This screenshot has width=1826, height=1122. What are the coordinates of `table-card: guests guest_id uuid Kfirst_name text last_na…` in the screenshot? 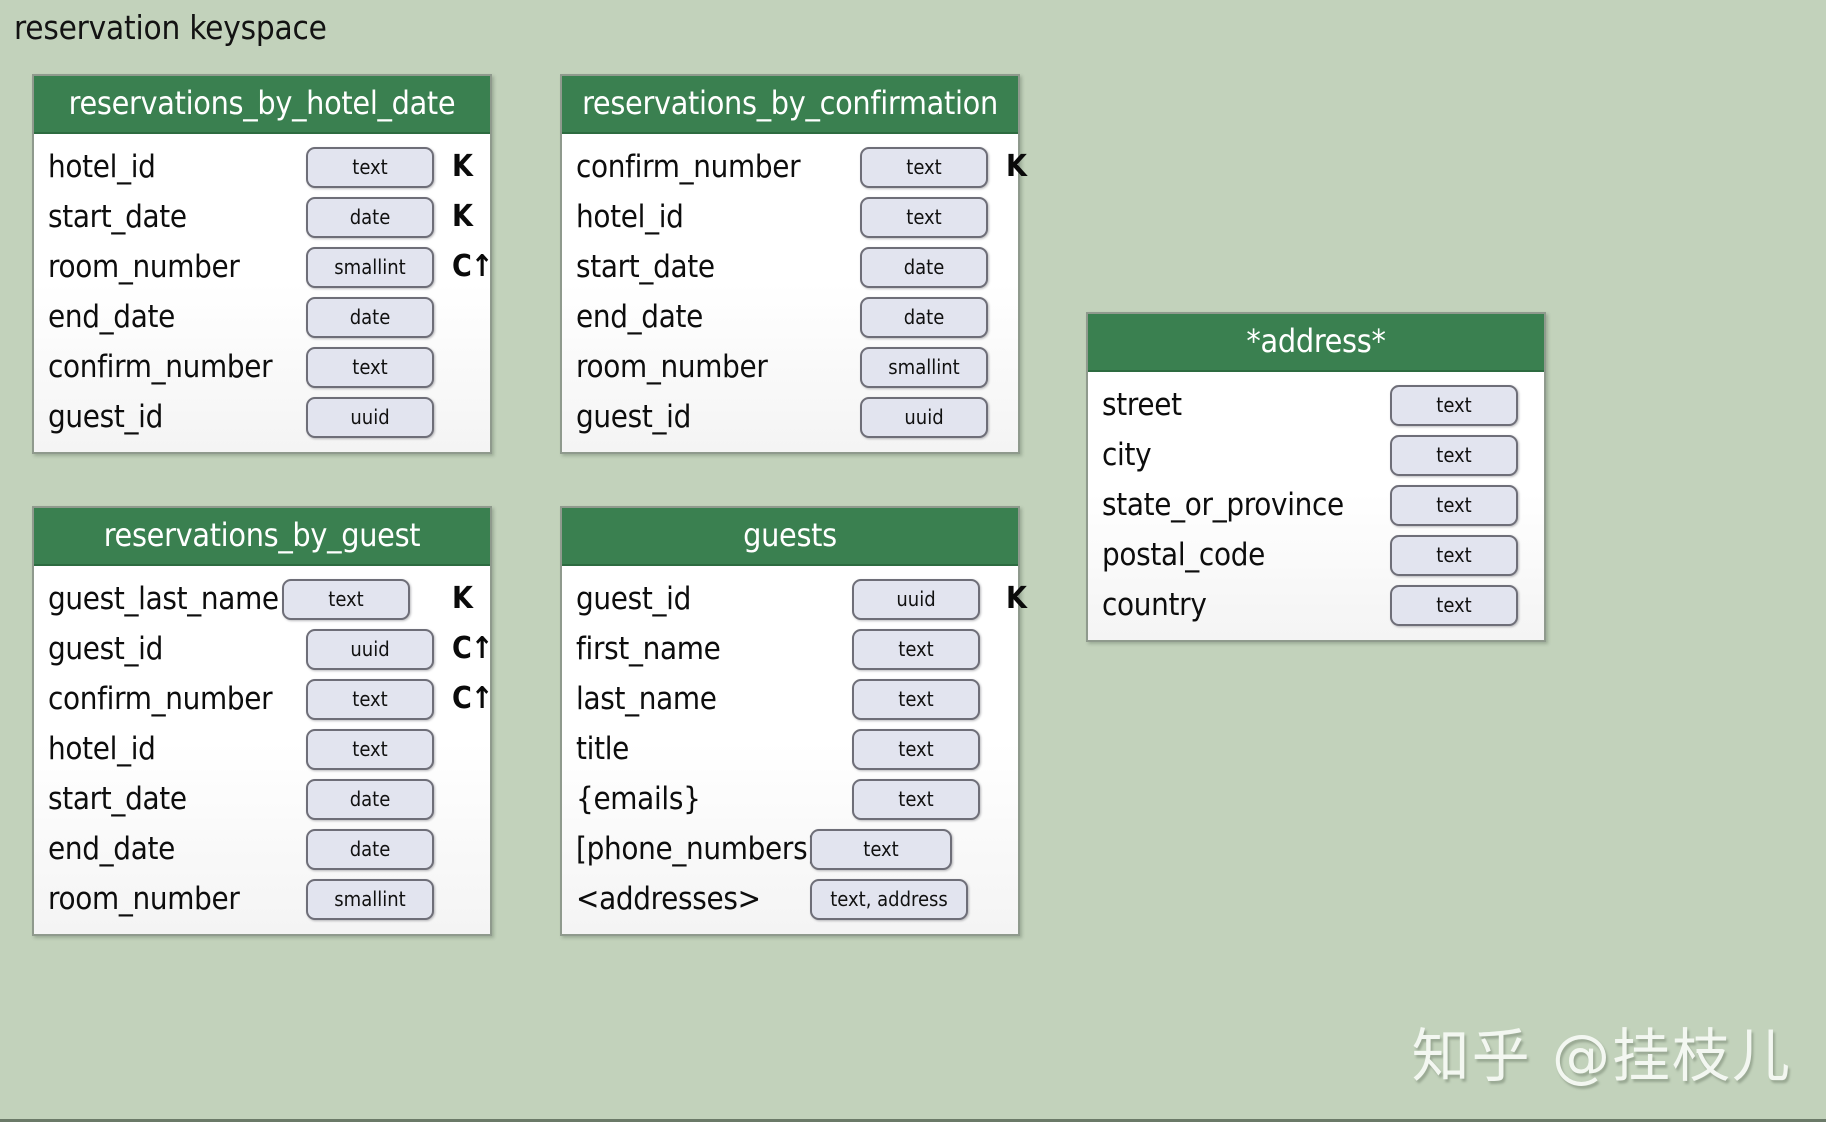 It's located at (793, 721).